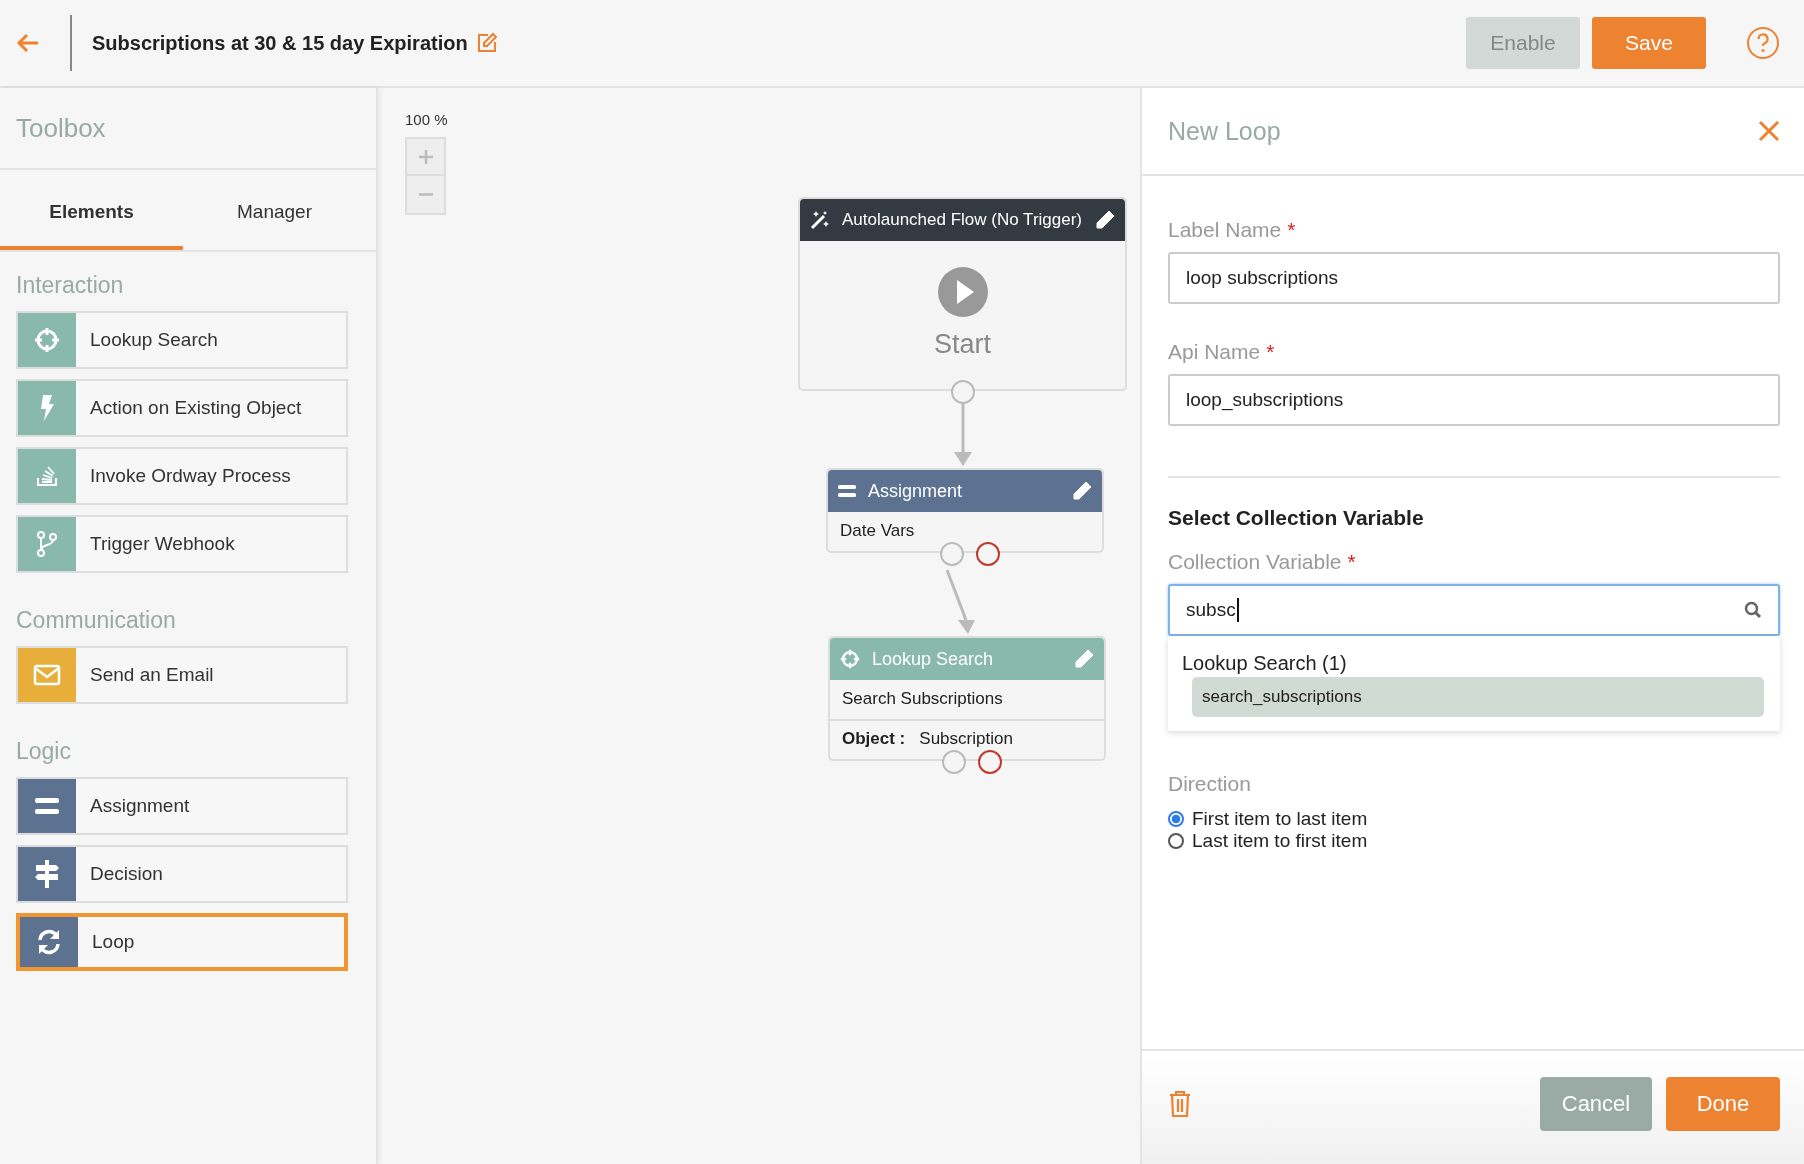 The image size is (1804, 1164). What do you see at coordinates (70, 285) in the screenshot?
I see `group-heading: Interaction` at bounding box center [70, 285].